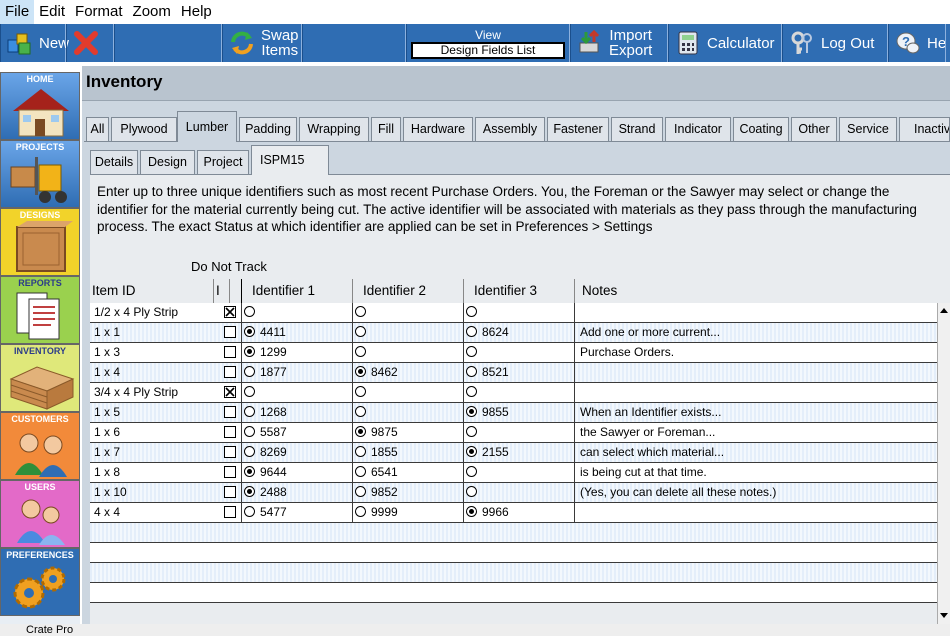 The image size is (950, 636). Describe the element at coordinates (297, 392) in the screenshot. I see `identifier-1-cell` at that location.